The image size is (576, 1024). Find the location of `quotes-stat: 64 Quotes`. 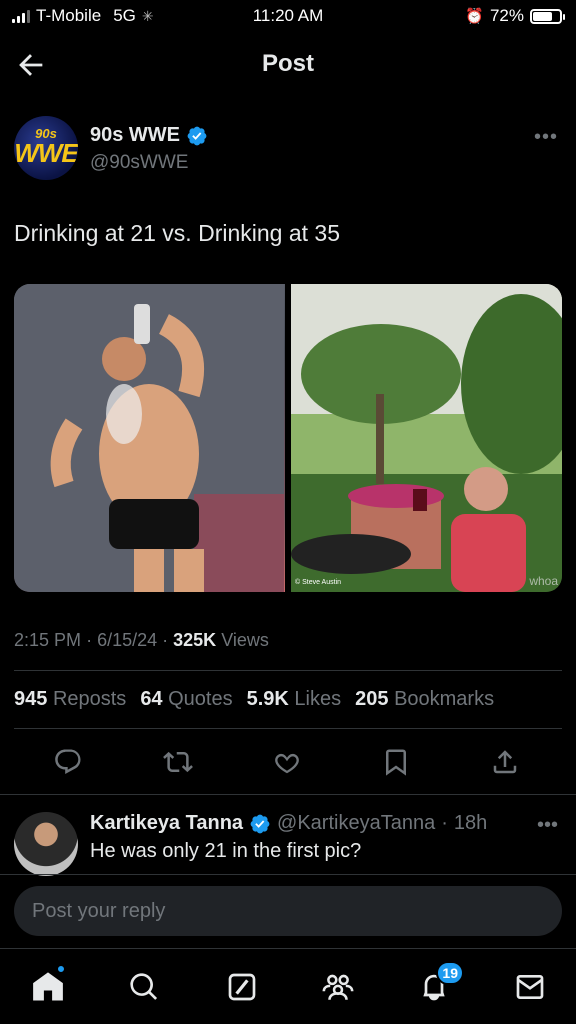

quotes-stat: 64 Quotes is located at coordinates (186, 699).